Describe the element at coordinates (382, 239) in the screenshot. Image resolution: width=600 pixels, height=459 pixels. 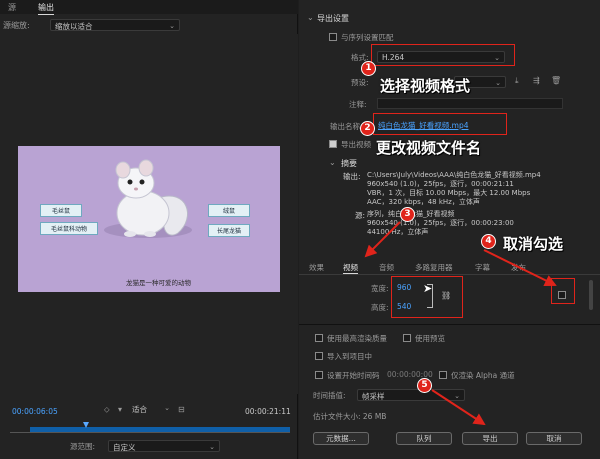
I see `arrow-to-video-tab` at that location.